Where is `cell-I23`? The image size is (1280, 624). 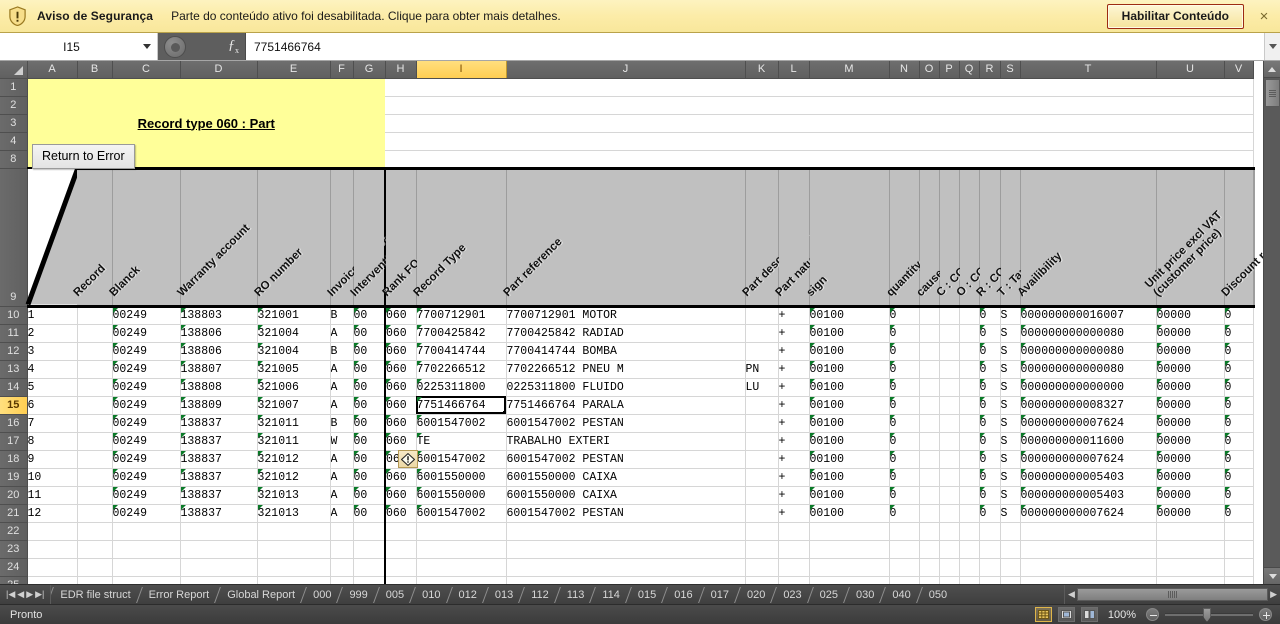 cell-I23 is located at coordinates (461, 549).